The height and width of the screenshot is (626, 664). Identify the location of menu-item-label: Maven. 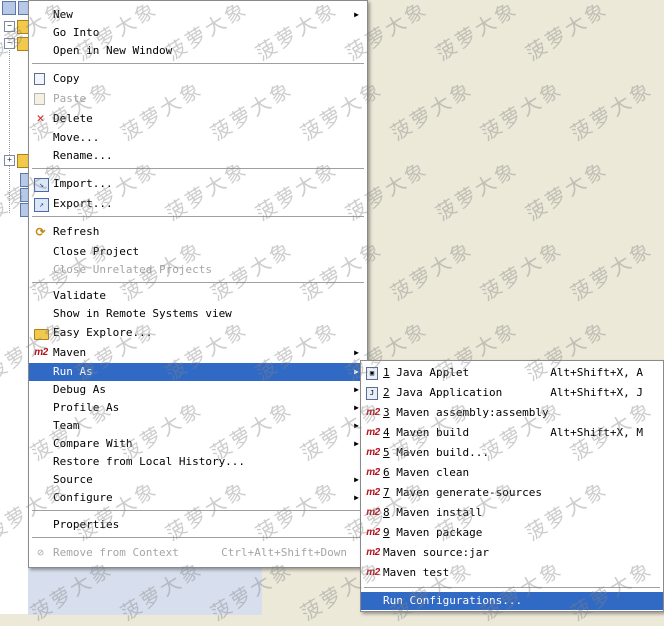
(70, 352).